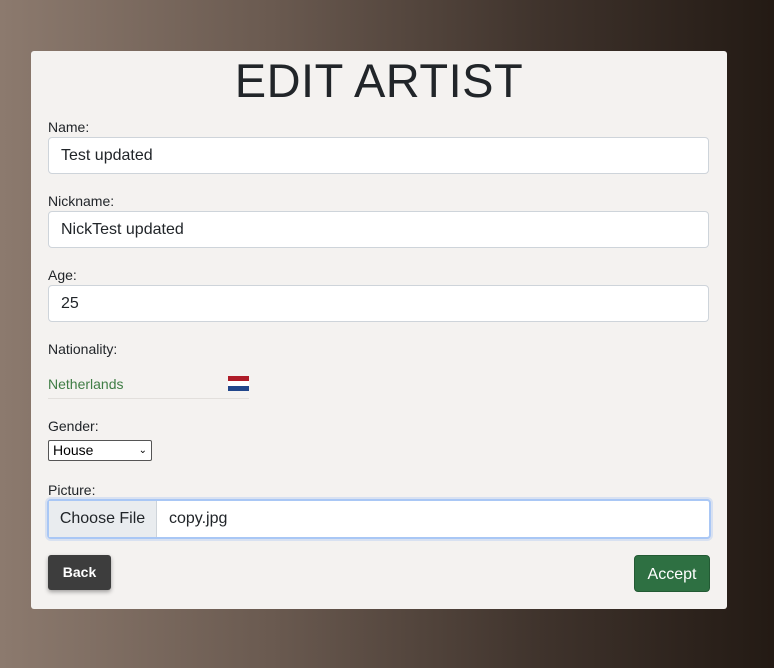 This screenshot has height=668, width=774. Describe the element at coordinates (83, 349) in the screenshot. I see `nationality-label: Nationality:` at that location.